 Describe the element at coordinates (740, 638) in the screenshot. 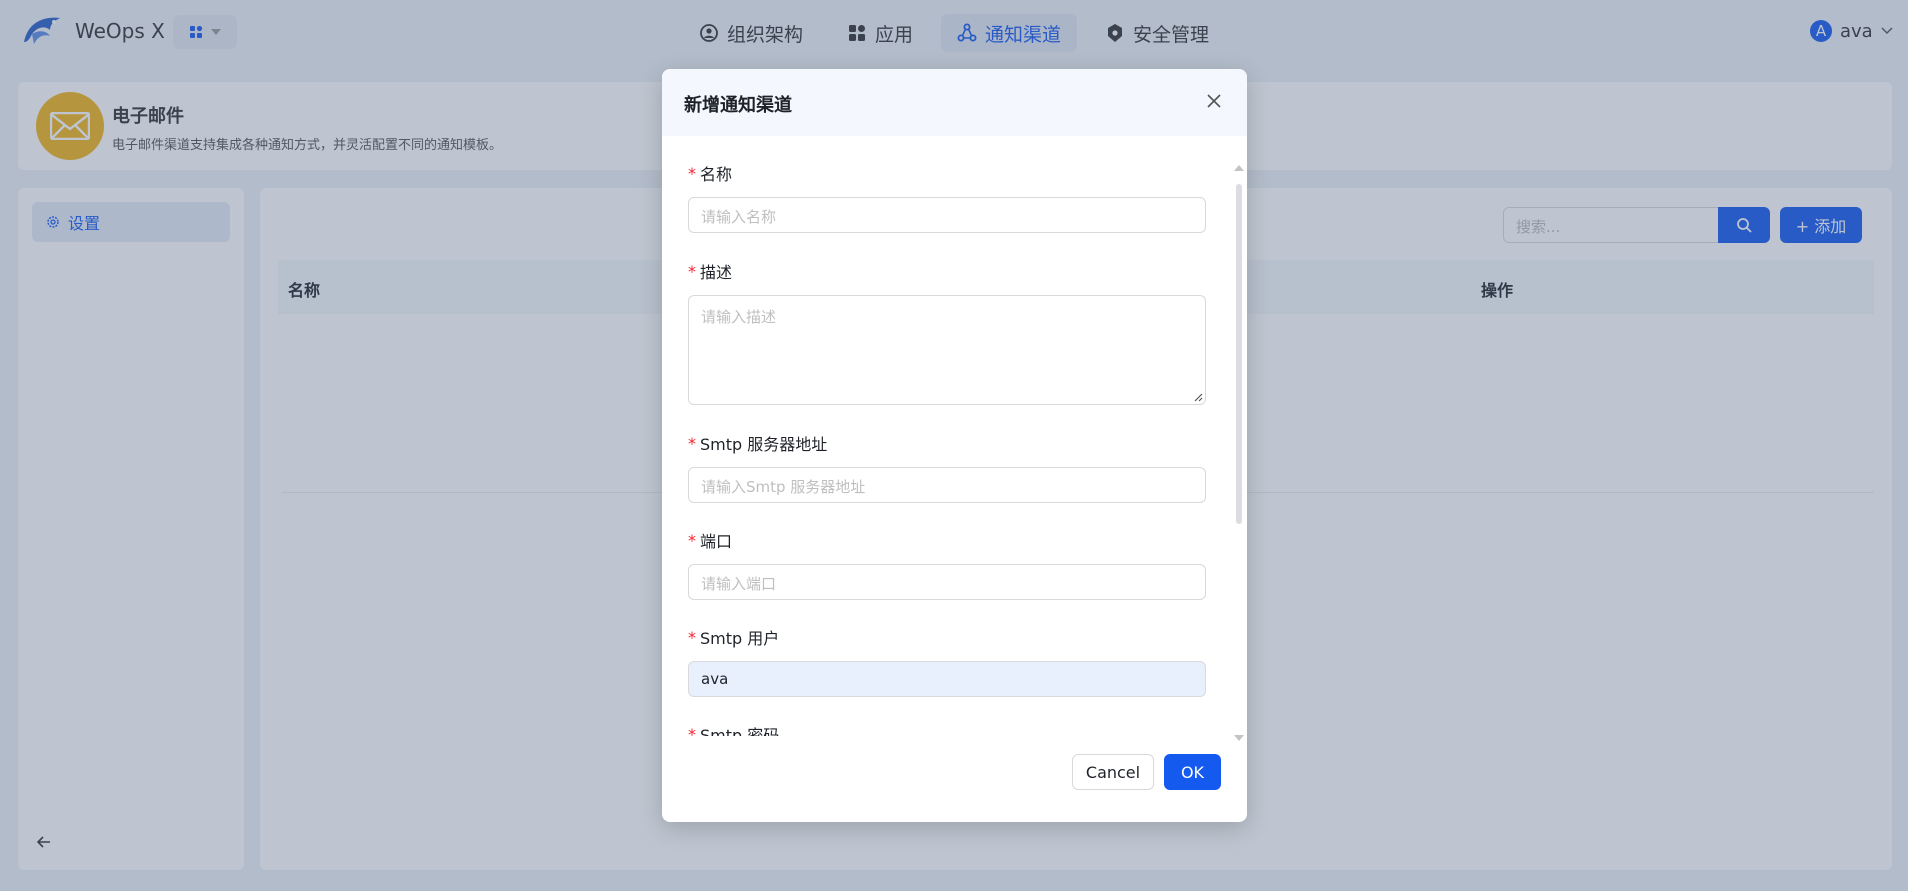

I see `field-label: Smtp 用户` at that location.